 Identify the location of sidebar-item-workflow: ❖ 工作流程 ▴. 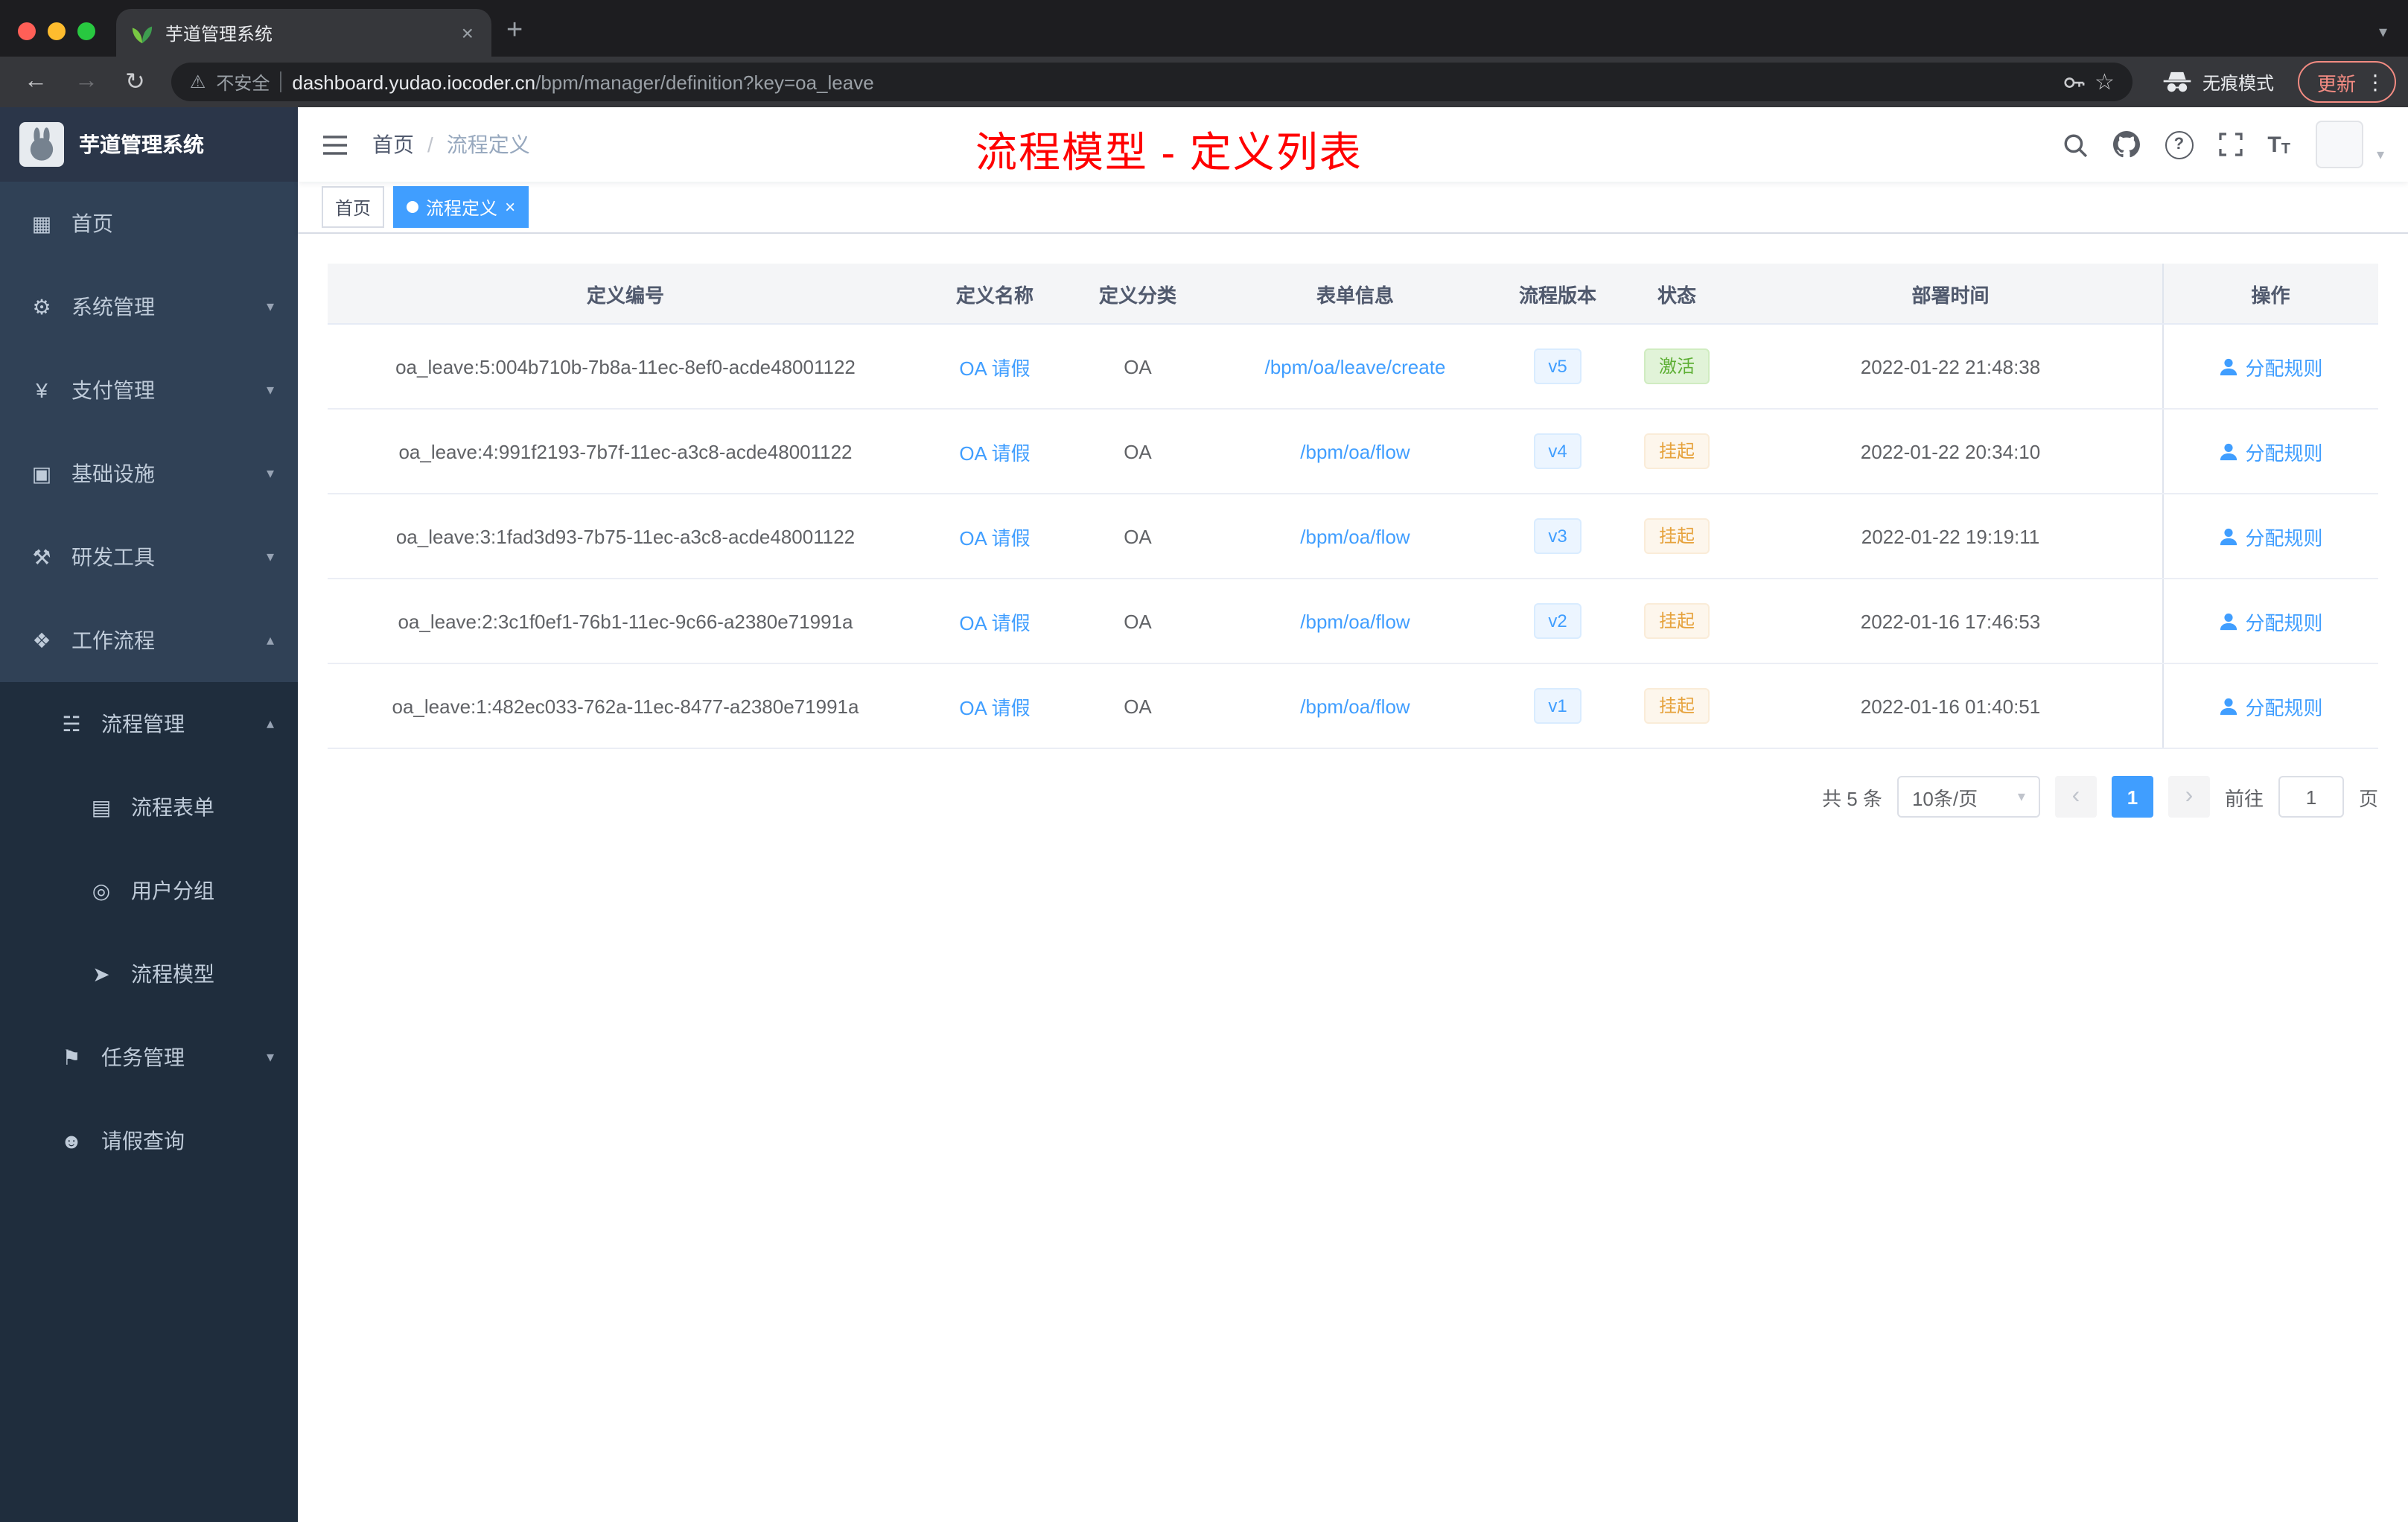
(149, 640).